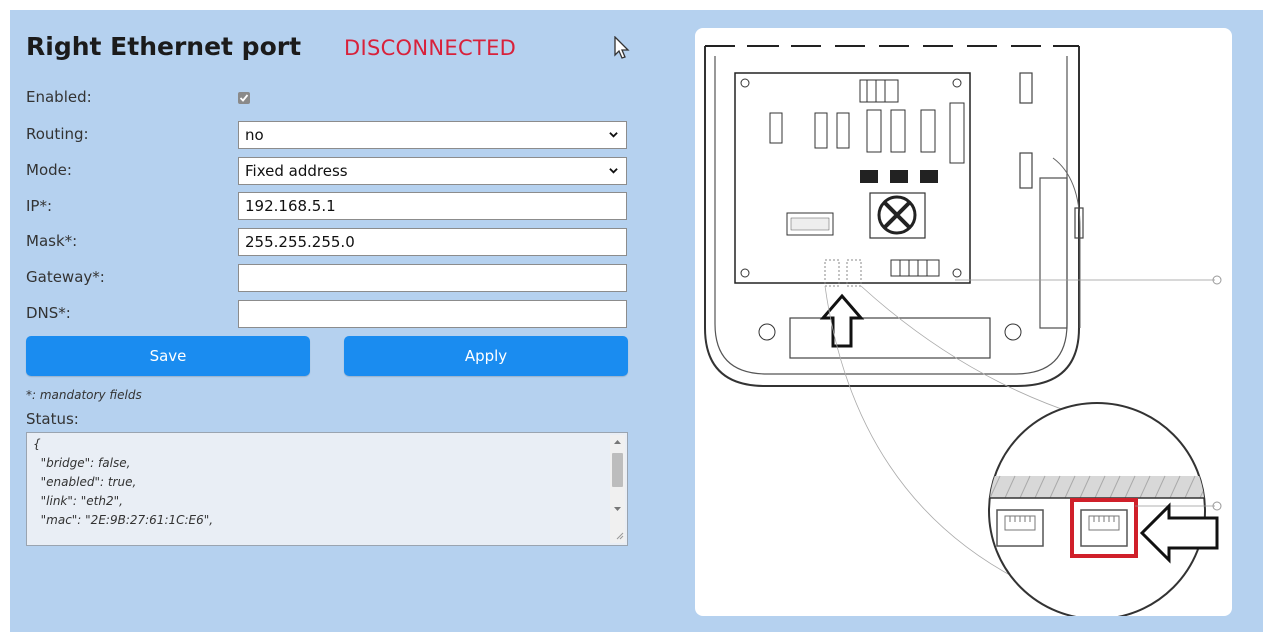  I want to click on save-button: Save, so click(168, 356).